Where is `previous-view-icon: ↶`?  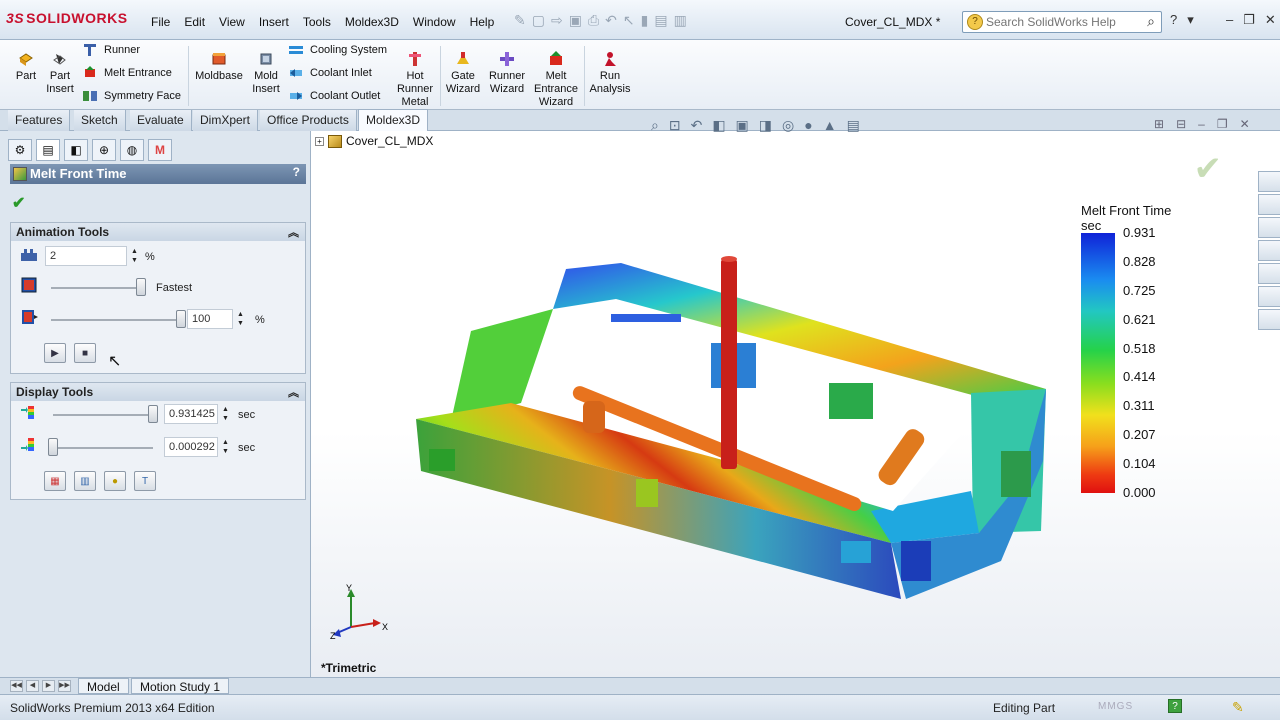 previous-view-icon: ↶ is located at coordinates (697, 125).